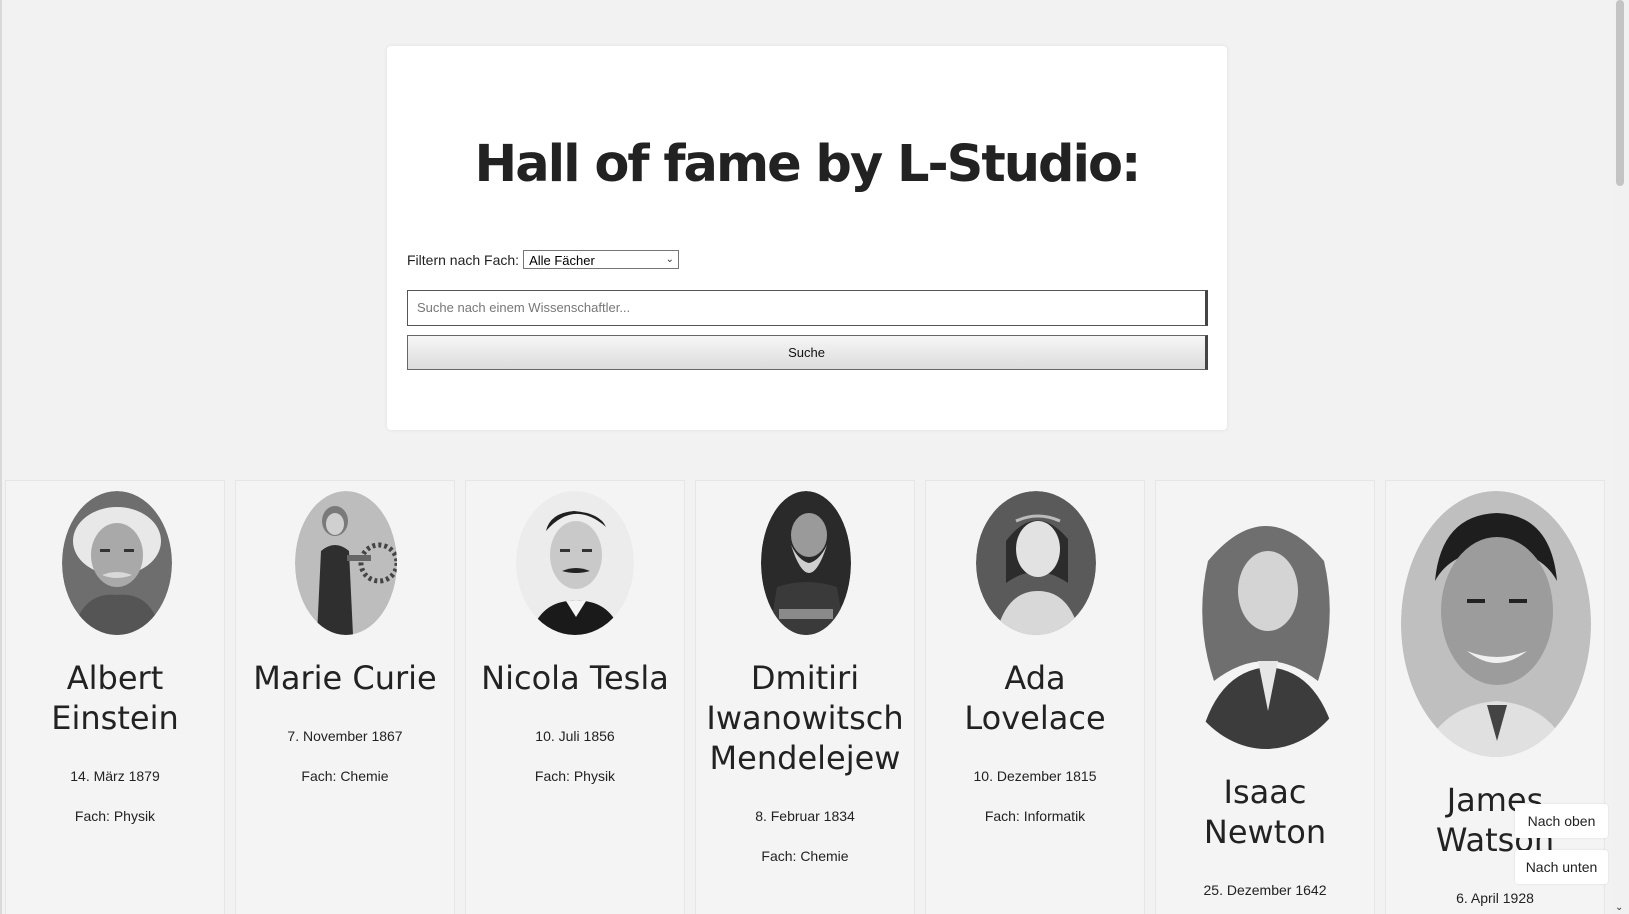 The height and width of the screenshot is (914, 1629). What do you see at coordinates (562, 260) in the screenshot?
I see `filter-selected-value: Alle Fächer` at bounding box center [562, 260].